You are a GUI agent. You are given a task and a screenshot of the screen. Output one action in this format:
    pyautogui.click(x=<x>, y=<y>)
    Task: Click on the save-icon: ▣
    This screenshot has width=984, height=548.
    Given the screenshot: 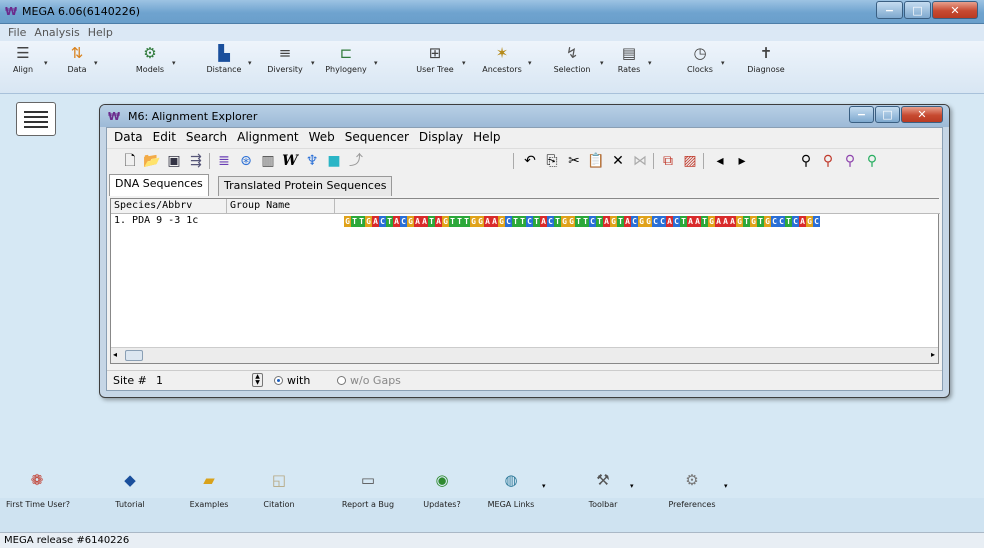 What is the action you would take?
    pyautogui.click(x=174, y=161)
    